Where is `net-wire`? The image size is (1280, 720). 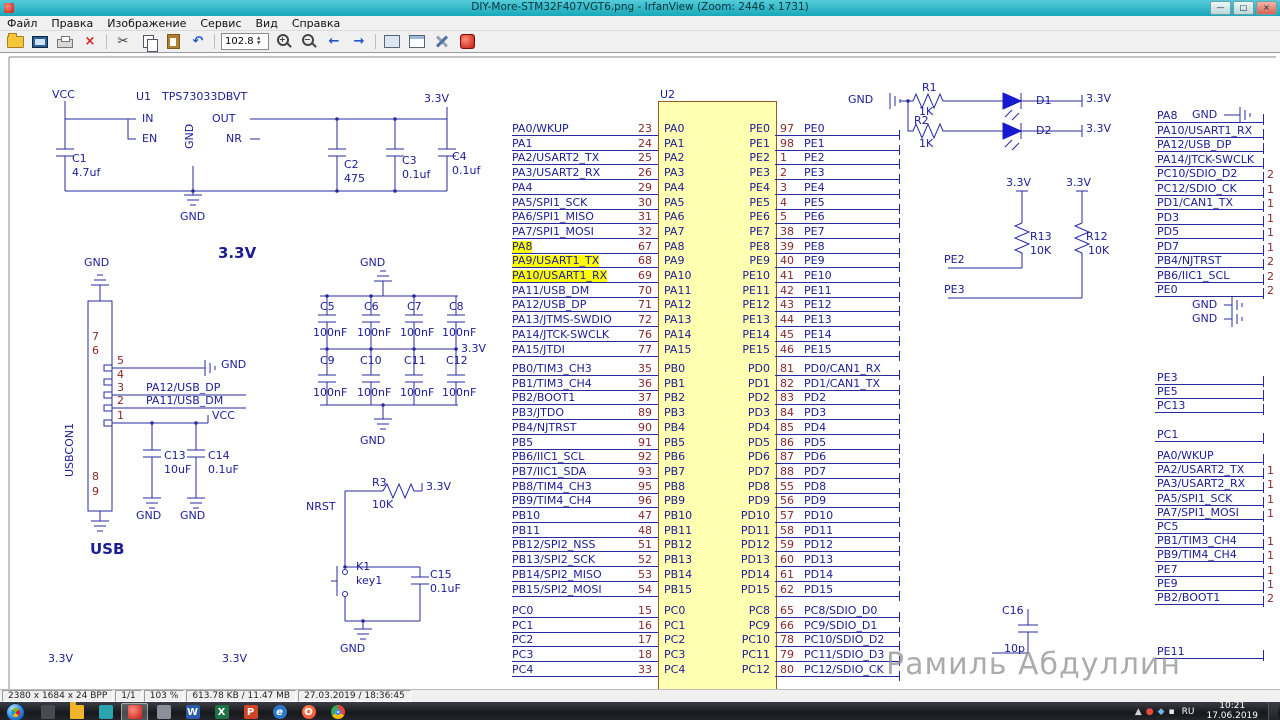
net-wire is located at coordinates (1209, 122).